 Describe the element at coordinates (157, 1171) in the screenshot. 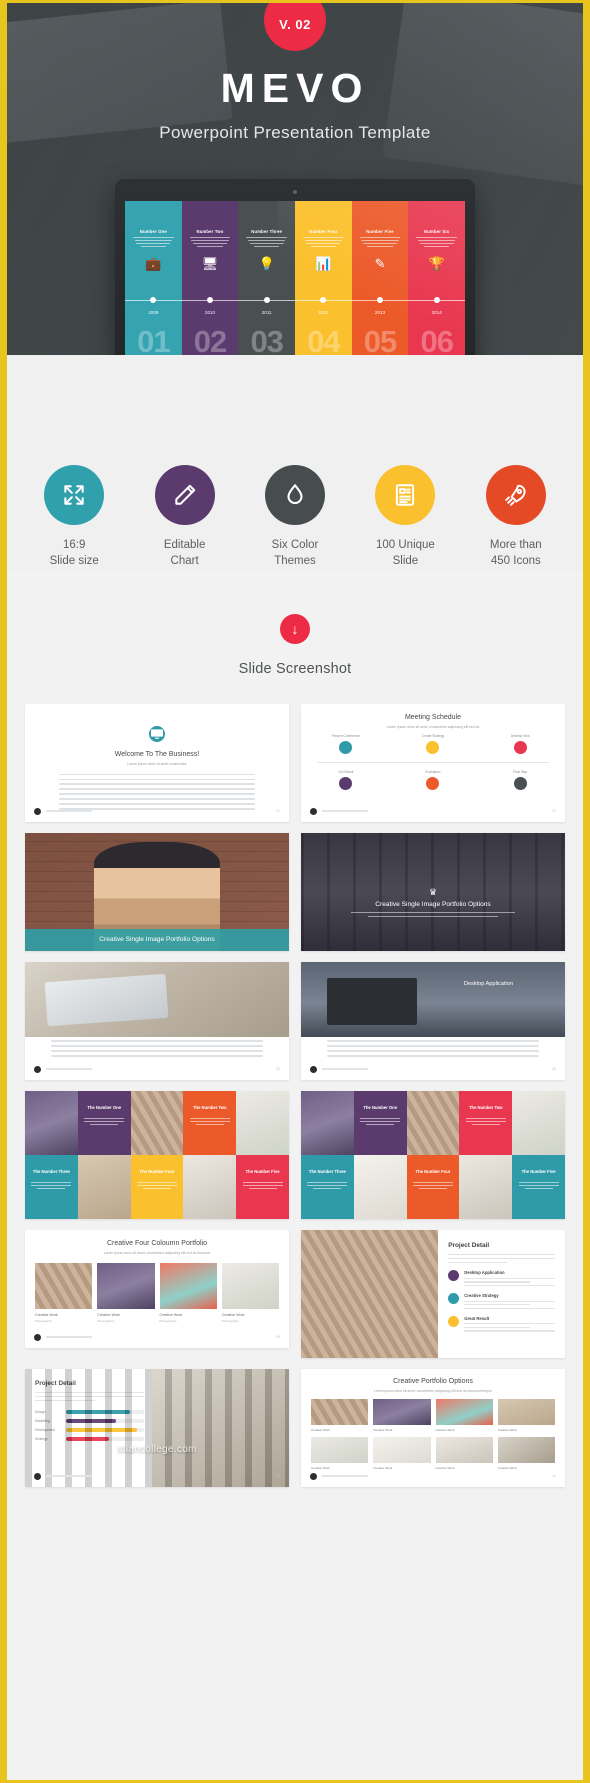

I see `tile-title: The Number Four` at that location.